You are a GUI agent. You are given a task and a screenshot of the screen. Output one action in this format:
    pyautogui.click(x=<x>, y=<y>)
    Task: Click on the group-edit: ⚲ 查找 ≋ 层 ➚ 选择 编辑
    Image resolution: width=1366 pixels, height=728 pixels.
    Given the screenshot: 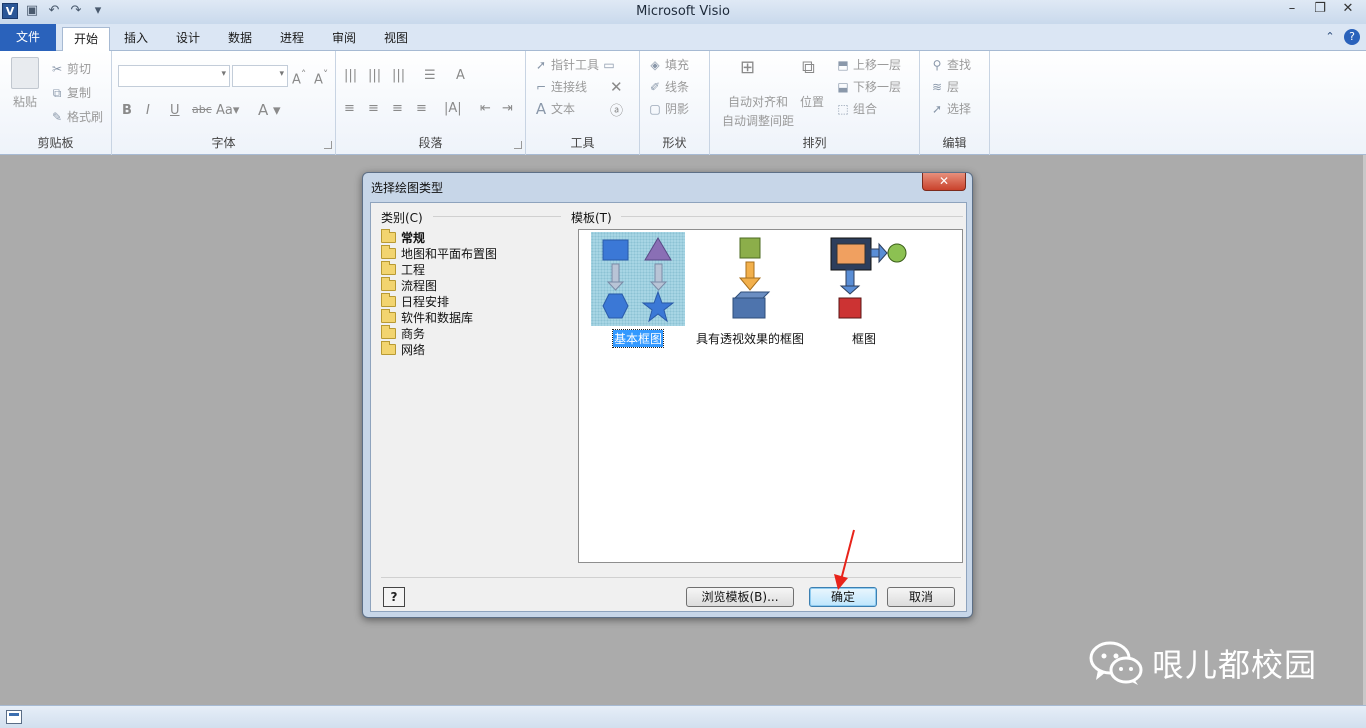 What is the action you would take?
    pyautogui.click(x=955, y=103)
    